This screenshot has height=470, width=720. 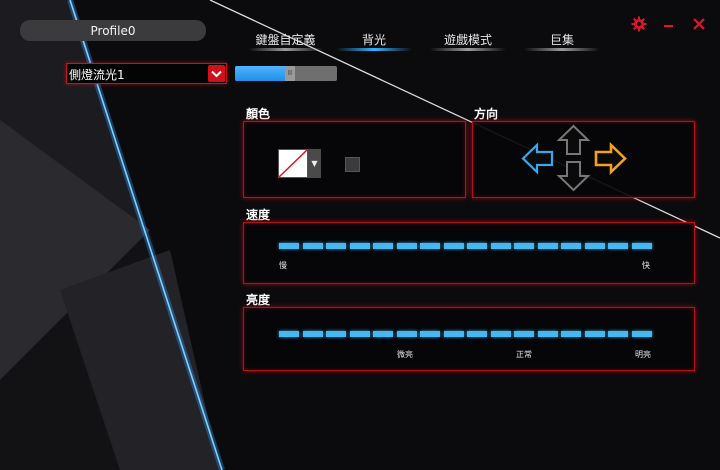 I want to click on brightness-label-high: 明亮, so click(x=643, y=354).